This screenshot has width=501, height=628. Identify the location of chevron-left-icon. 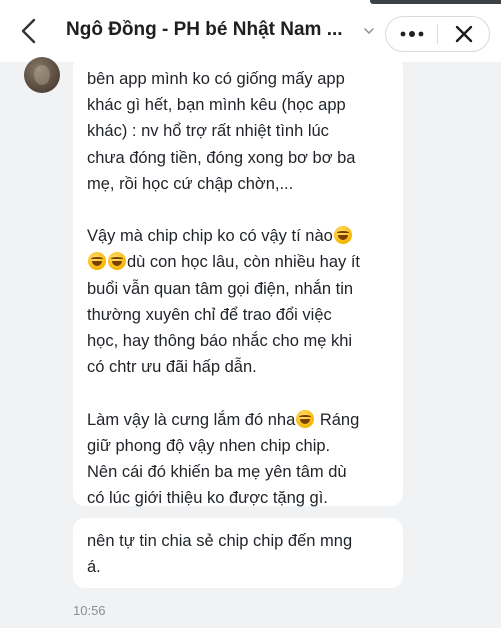
(28, 31).